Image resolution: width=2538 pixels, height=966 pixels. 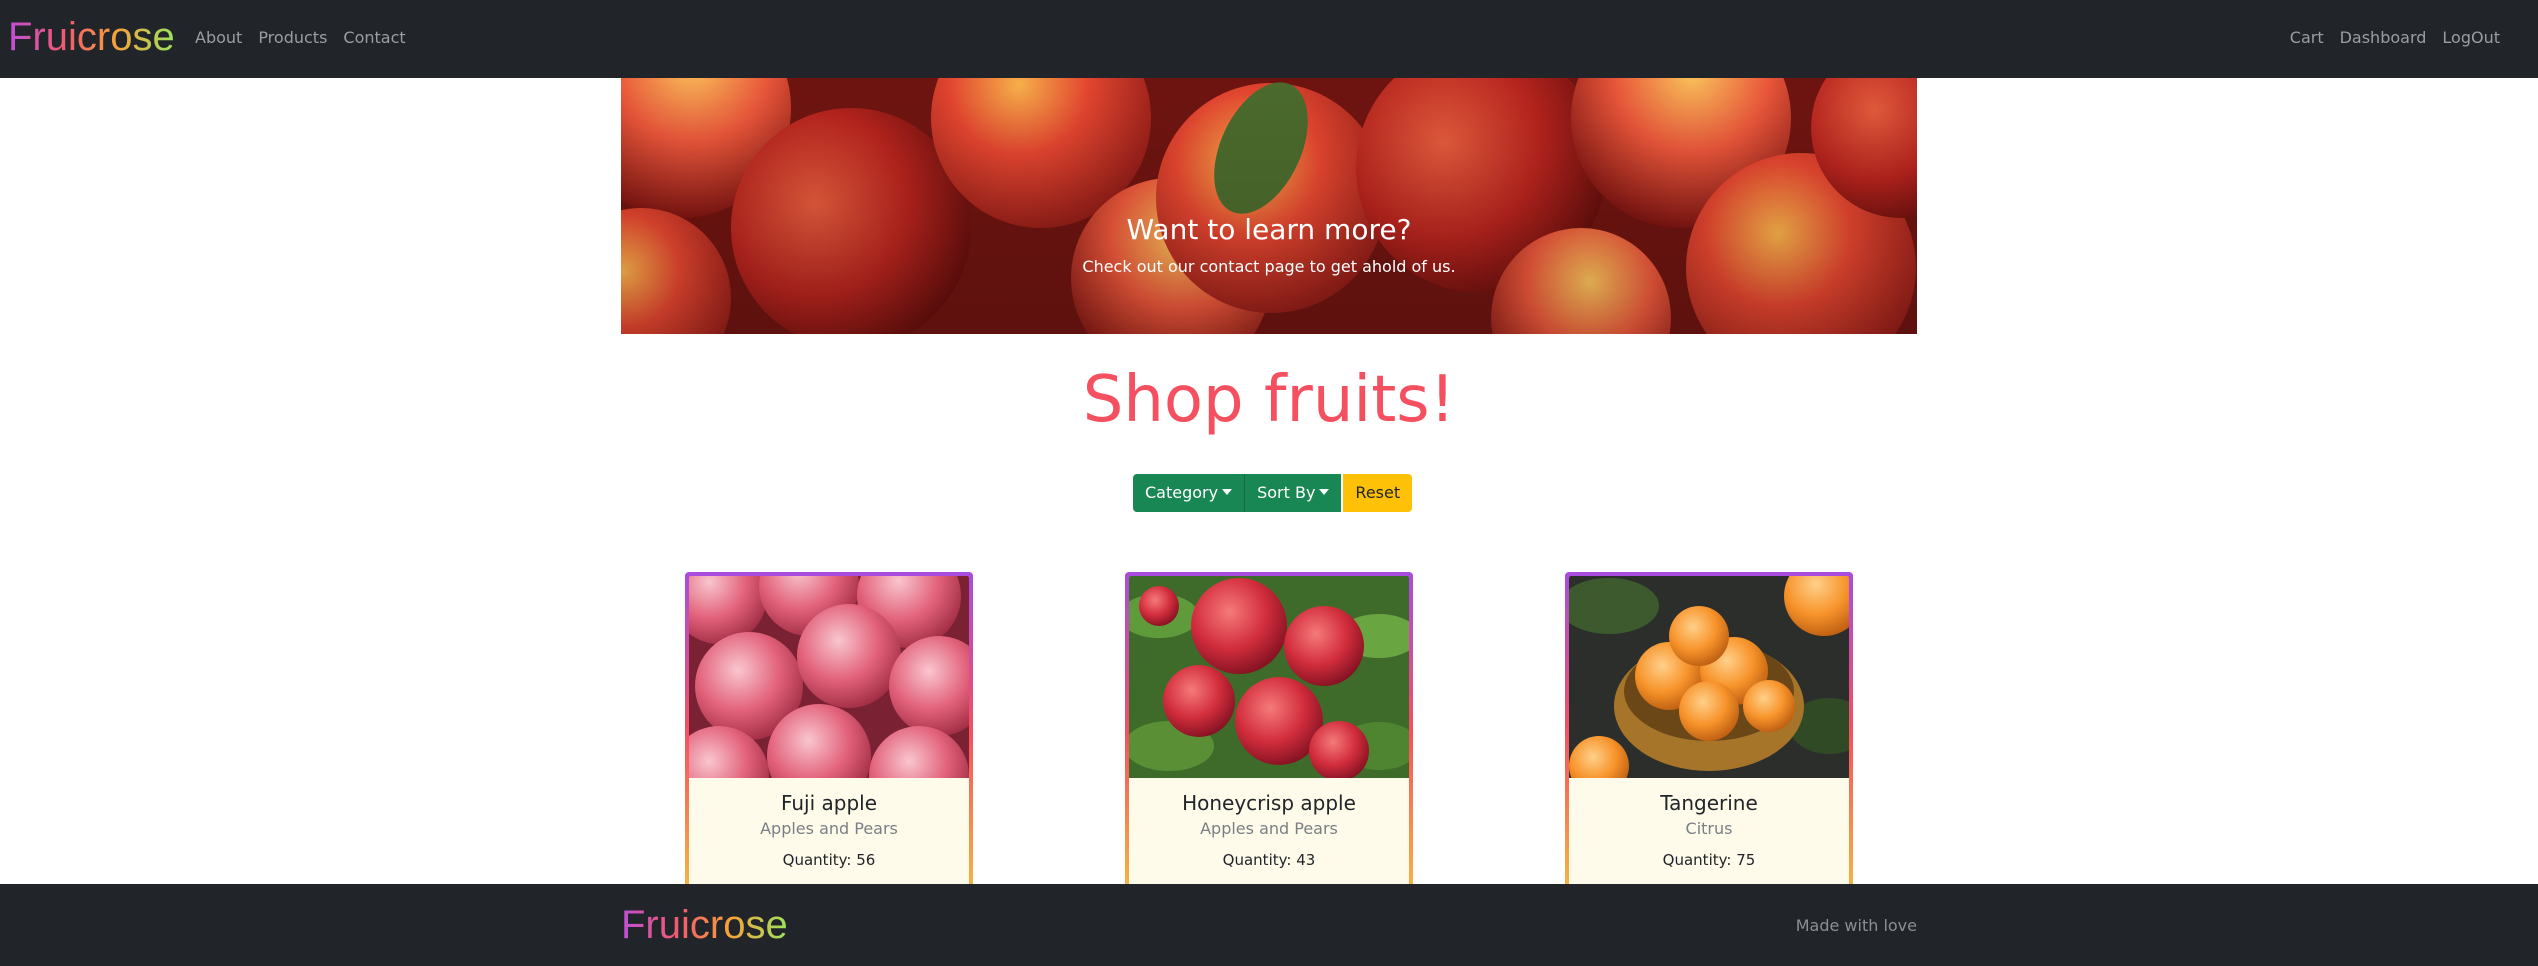 What do you see at coordinates (374, 38) in the screenshot?
I see `nav-link-contact: Contact` at bounding box center [374, 38].